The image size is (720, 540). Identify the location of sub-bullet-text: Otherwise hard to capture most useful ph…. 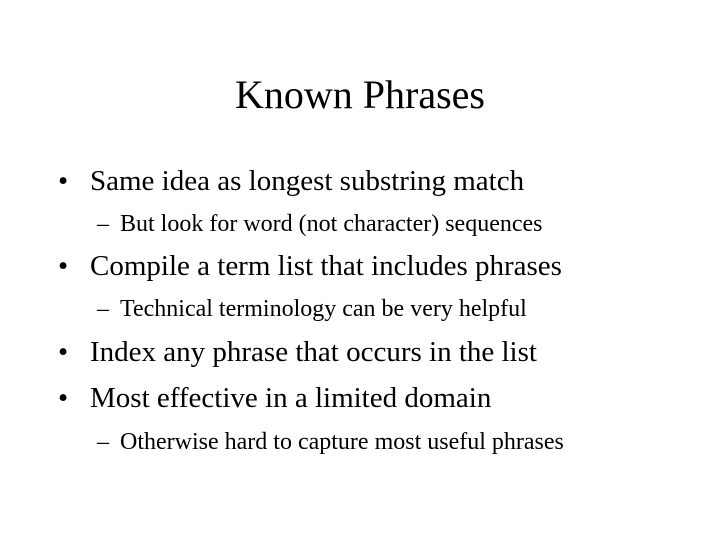
(342, 442).